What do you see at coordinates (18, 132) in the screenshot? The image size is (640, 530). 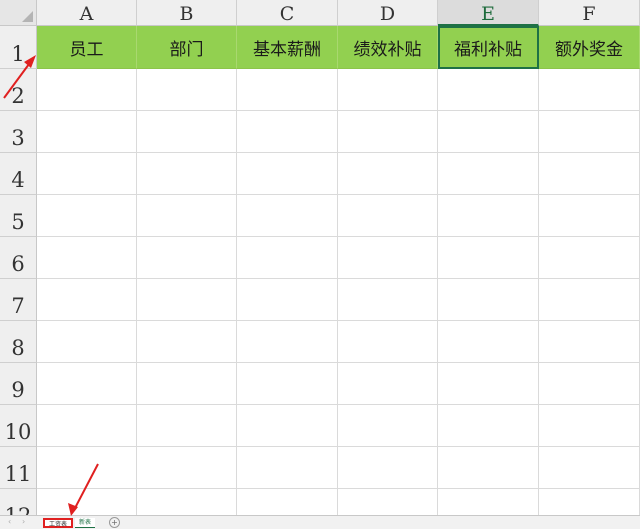 I see `row-header: 3` at bounding box center [18, 132].